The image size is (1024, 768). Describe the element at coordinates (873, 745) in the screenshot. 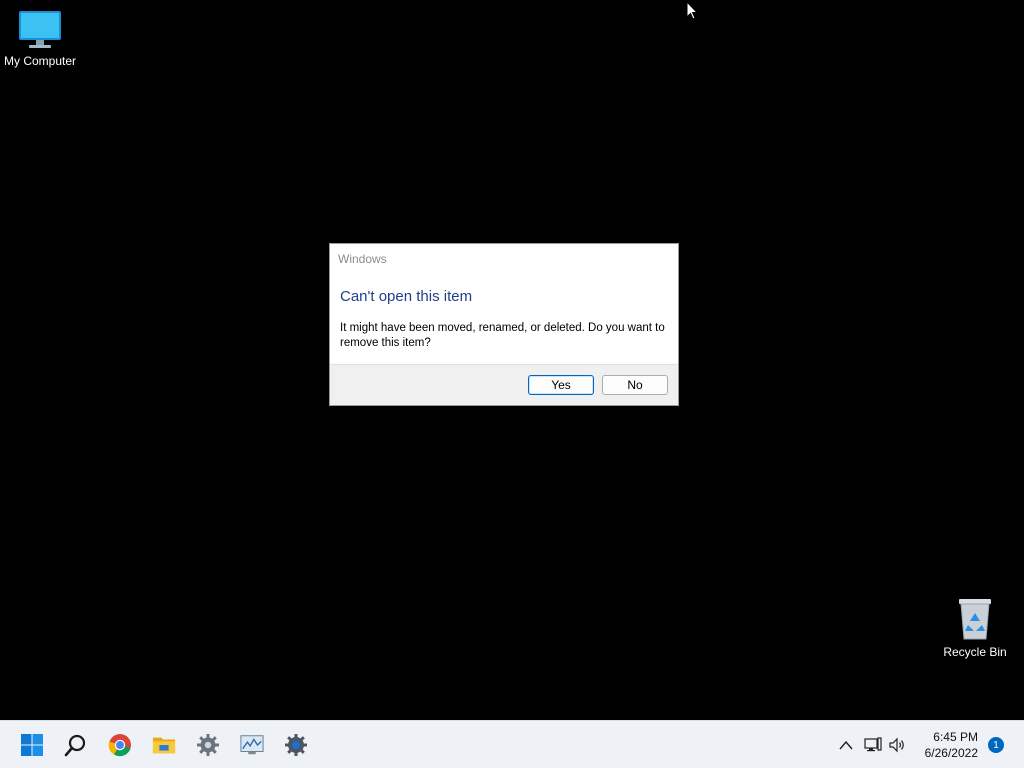

I see `network-icon` at that location.